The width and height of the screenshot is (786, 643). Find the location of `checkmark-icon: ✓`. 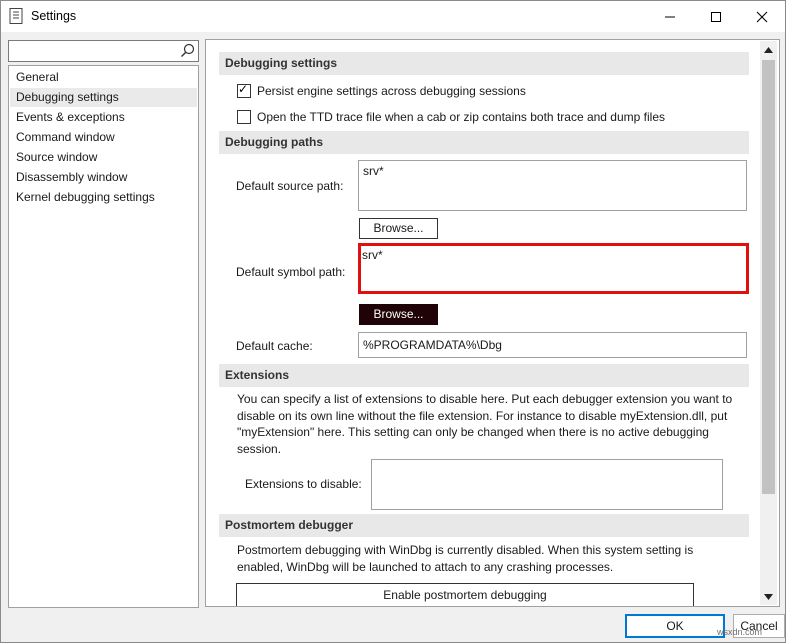

checkmark-icon: ✓ is located at coordinates (243, 89).